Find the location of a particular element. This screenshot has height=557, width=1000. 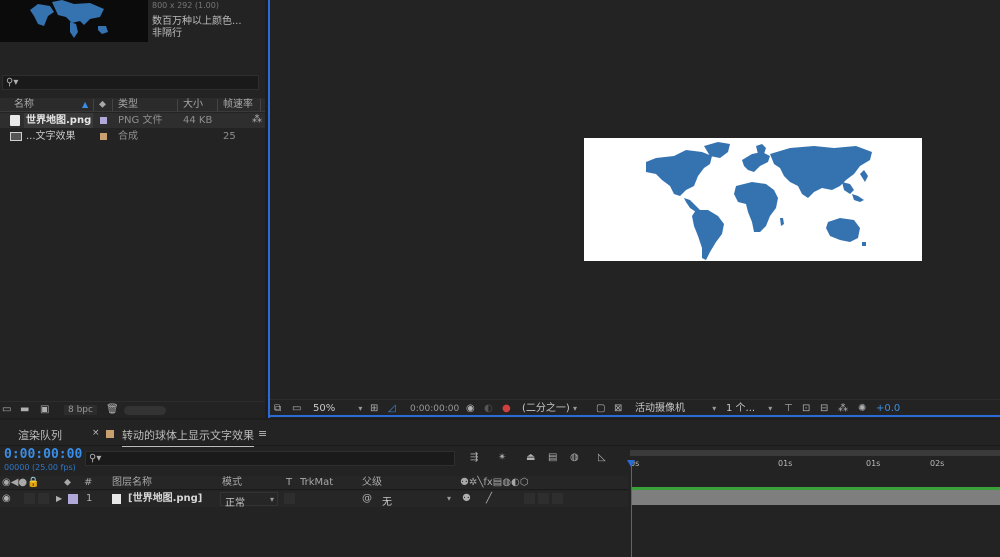

column-layer-name: 图层名称 is located at coordinates (132, 483).